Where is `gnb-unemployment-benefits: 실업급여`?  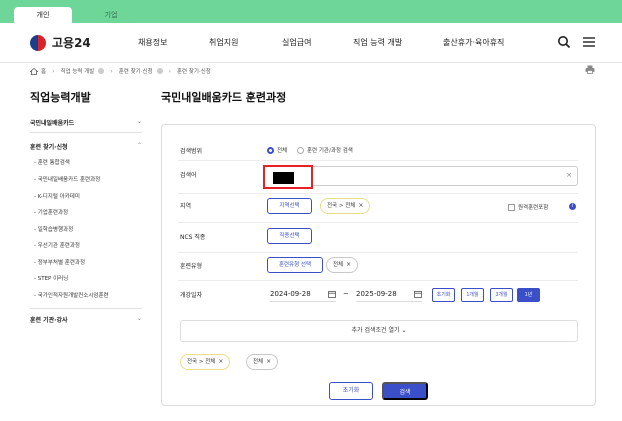
gnb-unemployment-benefits: 실업급여 is located at coordinates (296, 42).